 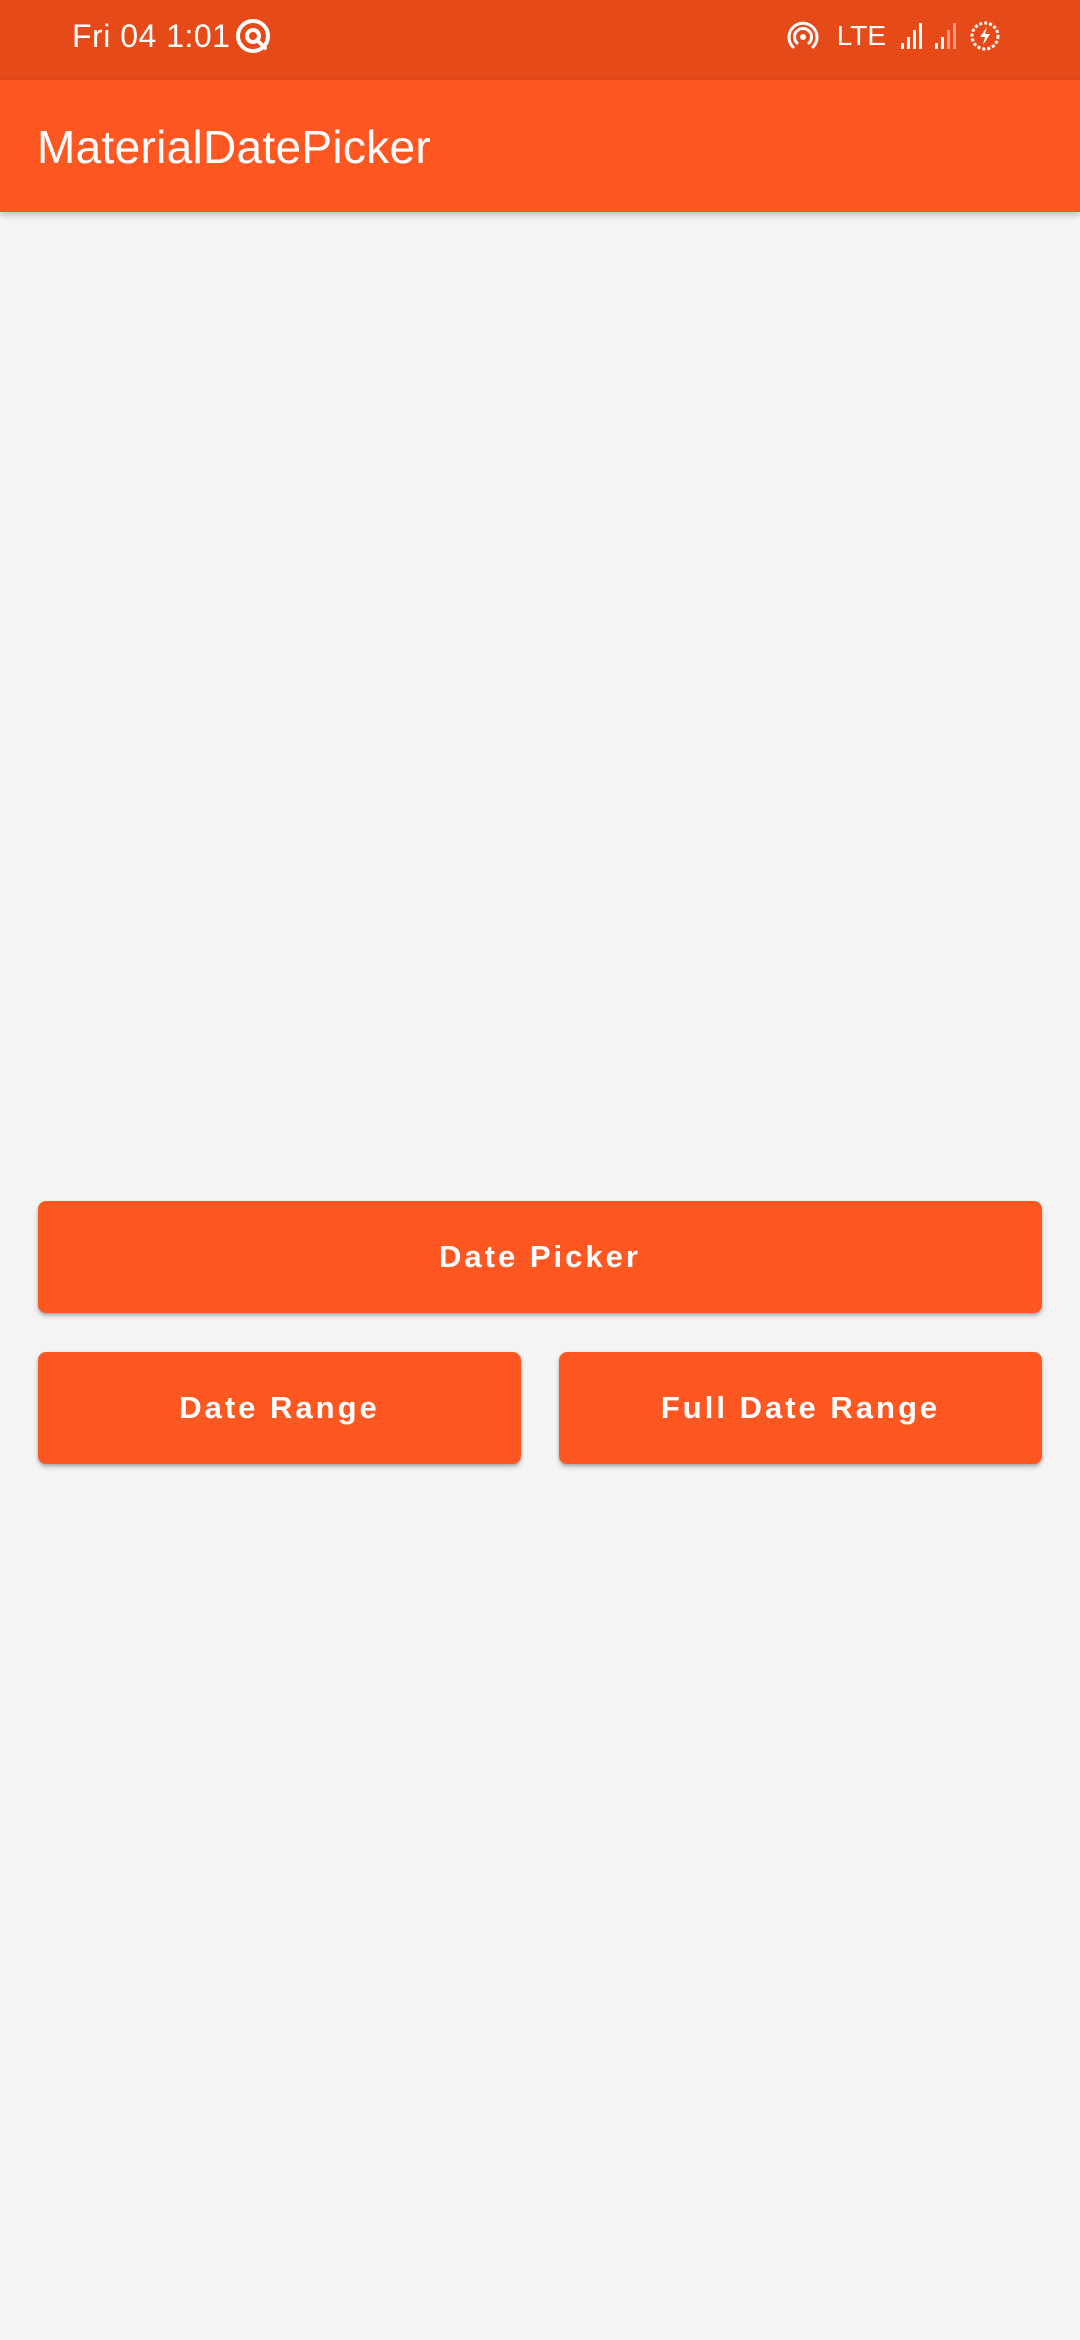 I want to click on battery-saver-icon, so click(x=985, y=36).